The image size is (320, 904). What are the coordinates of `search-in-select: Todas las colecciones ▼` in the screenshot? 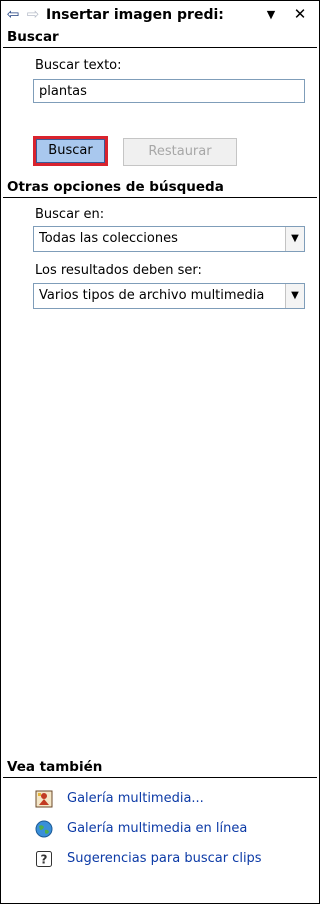 It's located at (169, 239).